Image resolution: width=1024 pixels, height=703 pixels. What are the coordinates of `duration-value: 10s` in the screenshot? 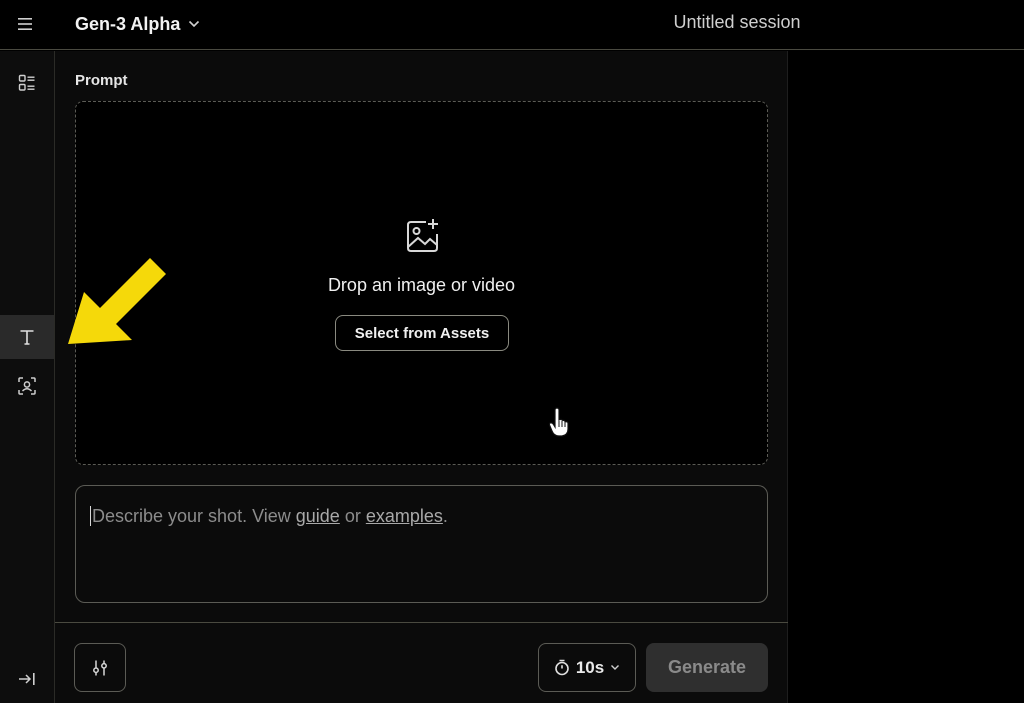 It's located at (590, 667).